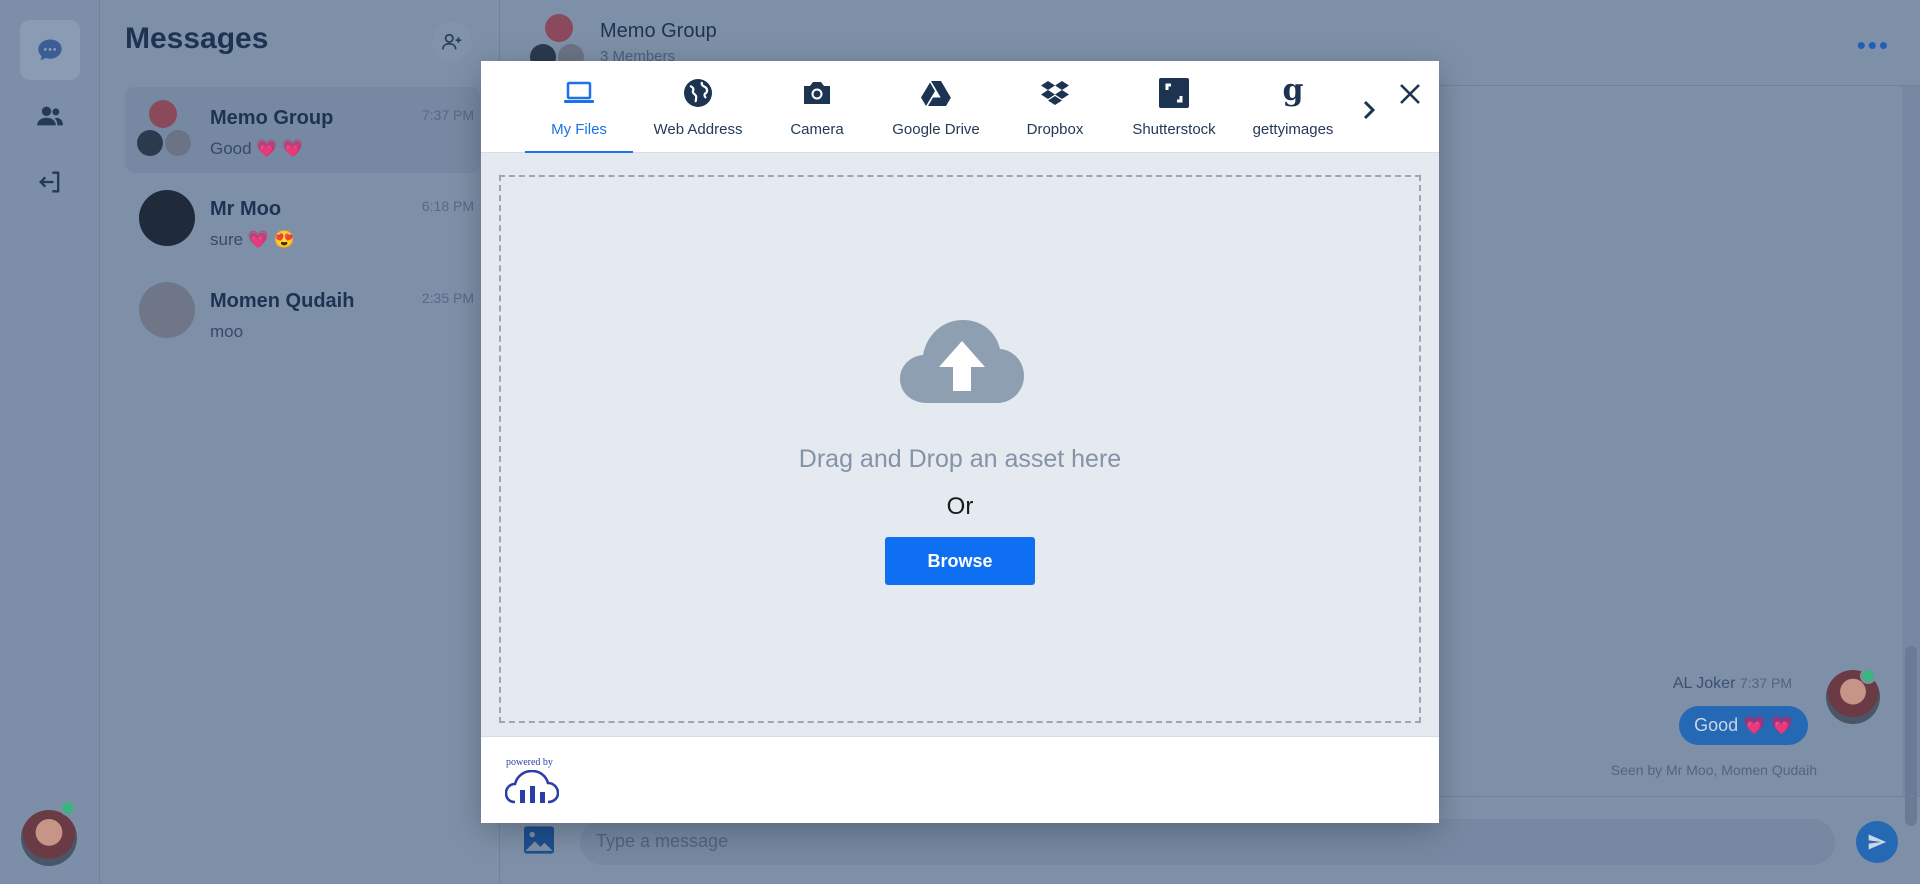 This screenshot has width=1920, height=884. Describe the element at coordinates (658, 31) in the screenshot. I see `chat-title: Memo Group` at that location.